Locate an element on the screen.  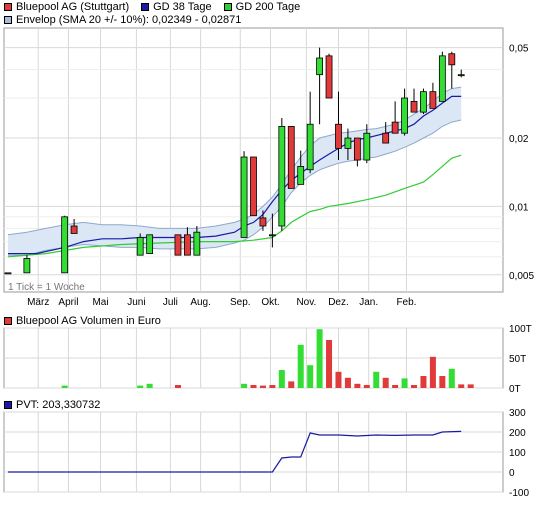
price-x-tick-label: Nov. is located at coordinates (306, 302).